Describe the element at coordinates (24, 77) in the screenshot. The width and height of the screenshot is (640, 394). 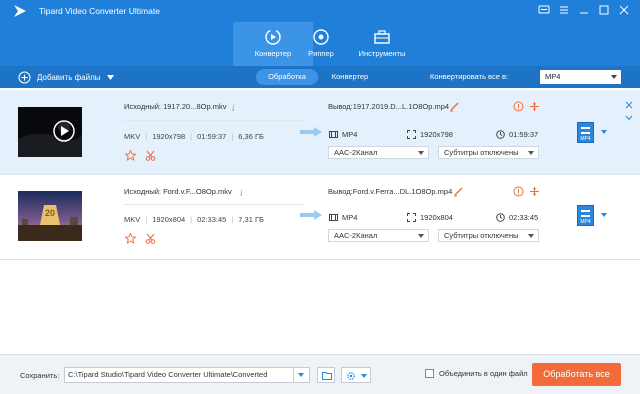
I see `add-circle-icon` at that location.